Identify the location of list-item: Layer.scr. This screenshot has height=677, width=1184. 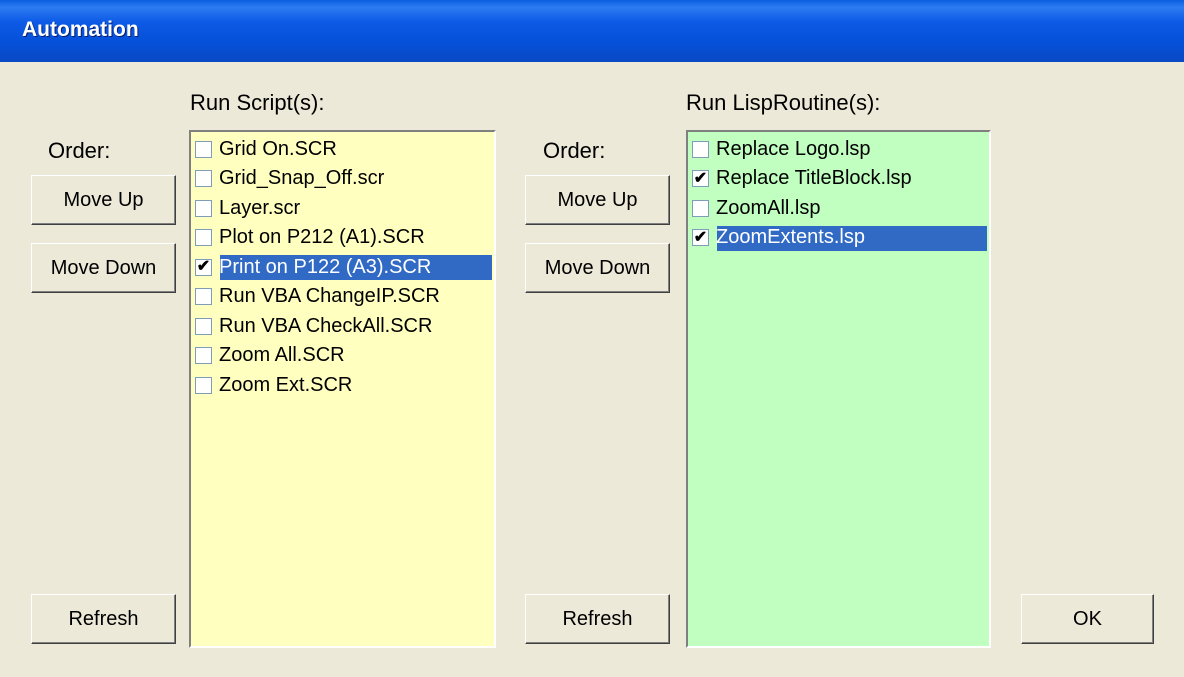
(248, 208).